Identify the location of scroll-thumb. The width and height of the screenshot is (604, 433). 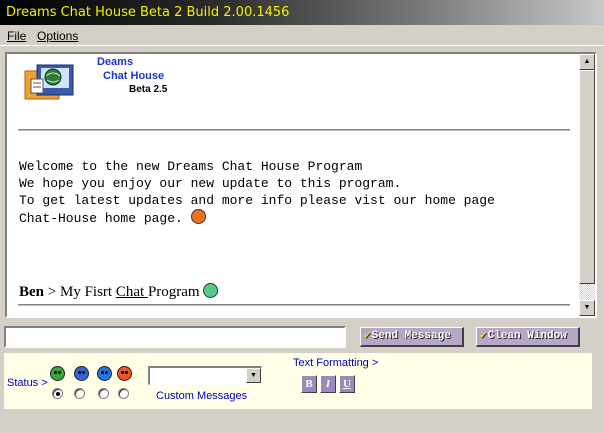
(587, 177).